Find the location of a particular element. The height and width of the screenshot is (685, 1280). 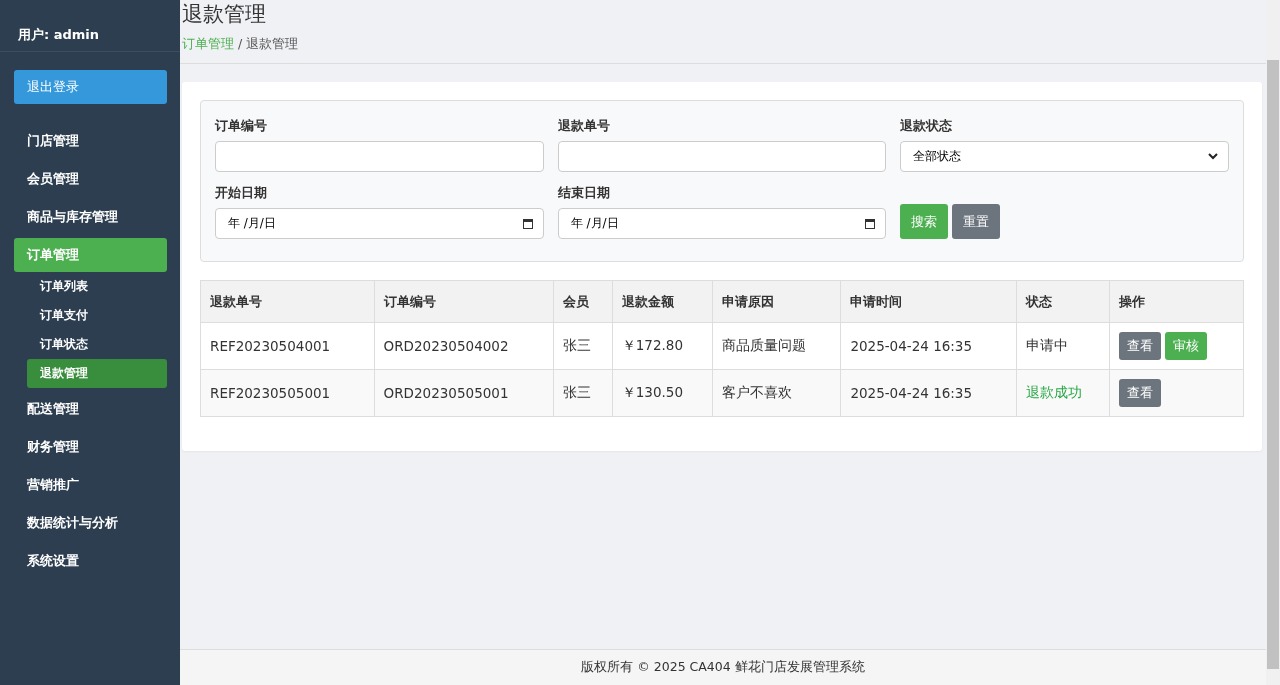

status-cell: 申请中 is located at coordinates (1063, 346).